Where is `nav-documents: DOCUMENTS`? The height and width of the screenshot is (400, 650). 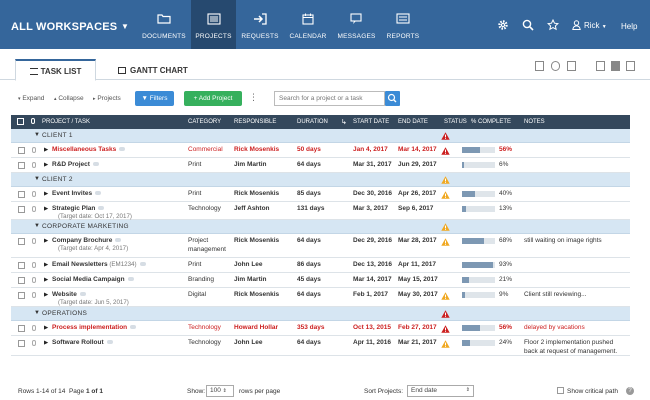 nav-documents: DOCUMENTS is located at coordinates (164, 24).